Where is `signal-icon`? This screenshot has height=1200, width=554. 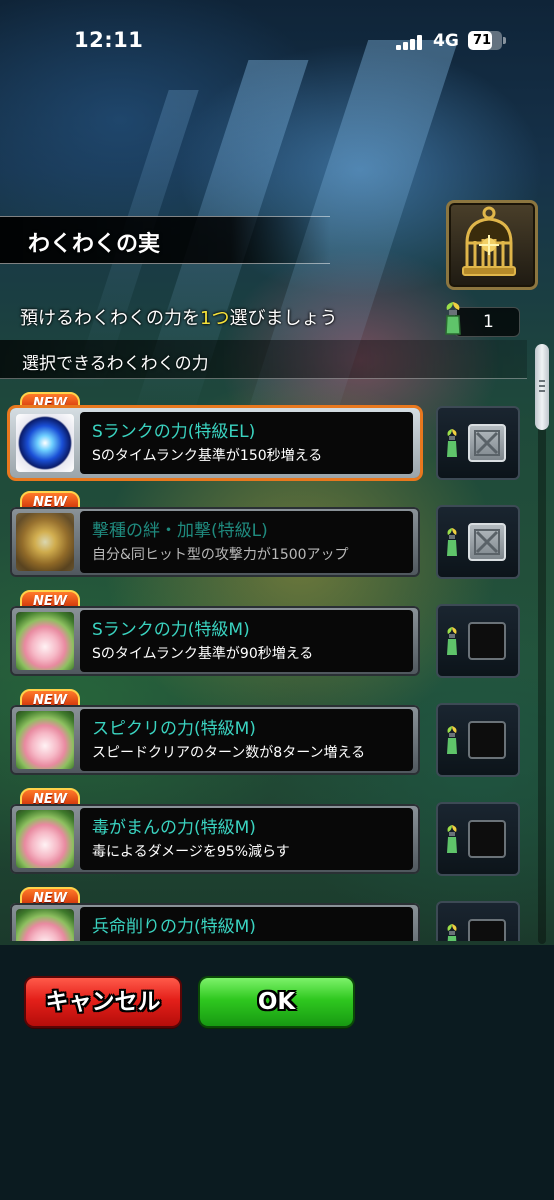 signal-icon is located at coordinates (411, 42).